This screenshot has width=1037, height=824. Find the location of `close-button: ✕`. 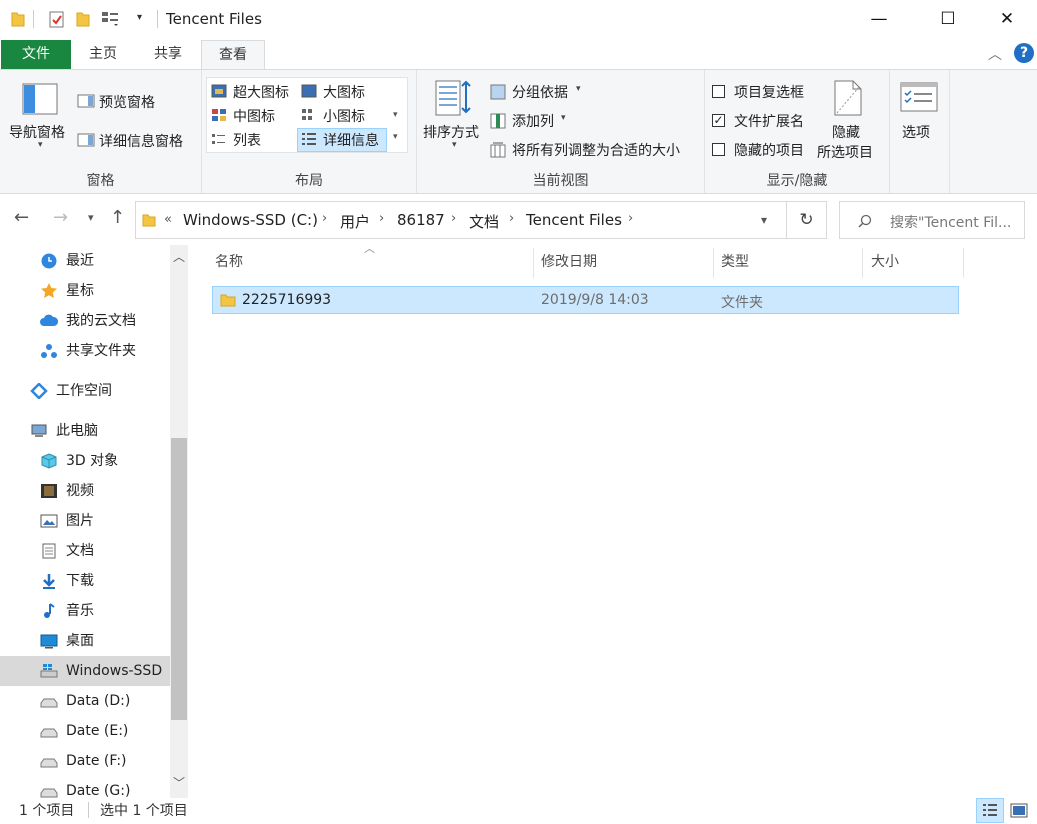

close-button: ✕ is located at coordinates (1007, 19).